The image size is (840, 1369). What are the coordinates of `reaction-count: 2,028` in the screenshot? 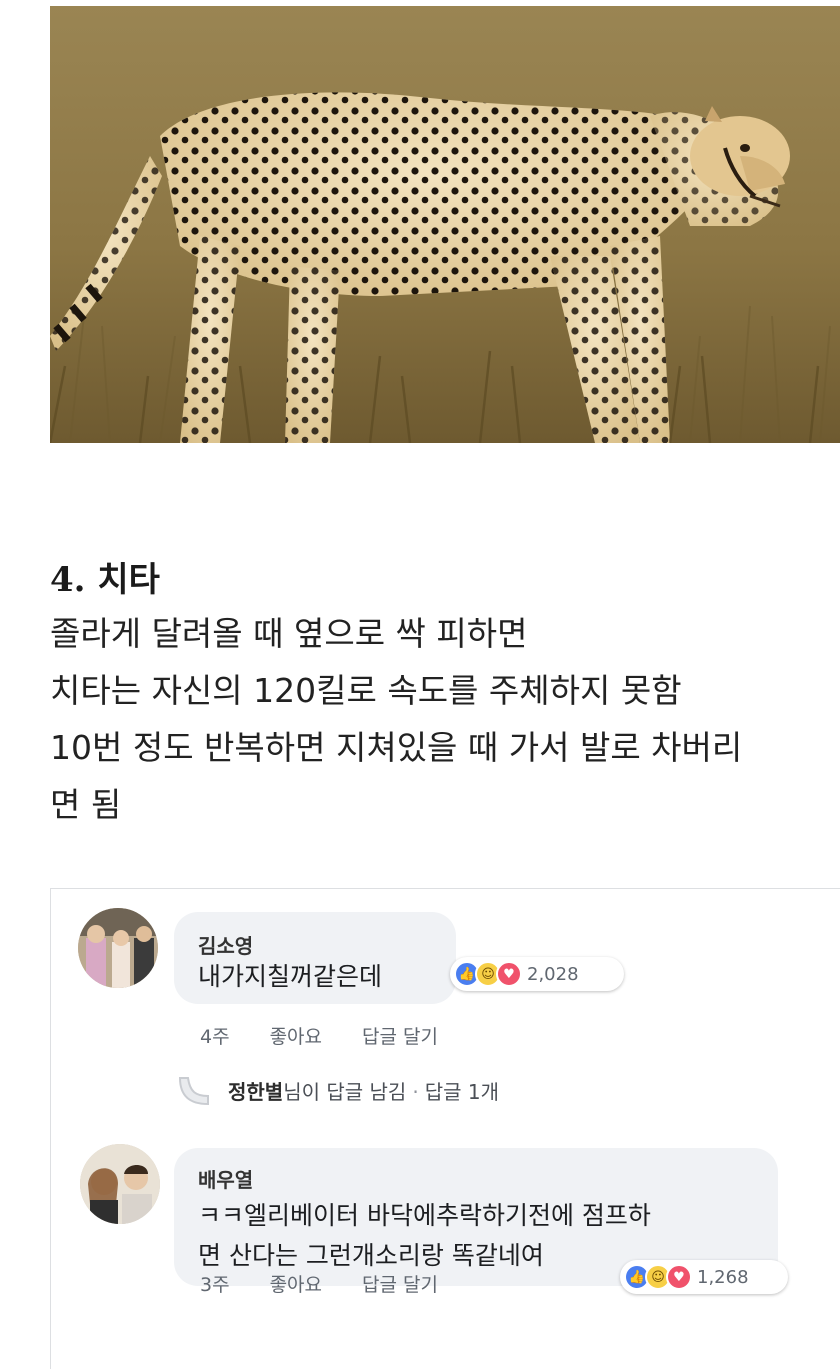 It's located at (553, 974).